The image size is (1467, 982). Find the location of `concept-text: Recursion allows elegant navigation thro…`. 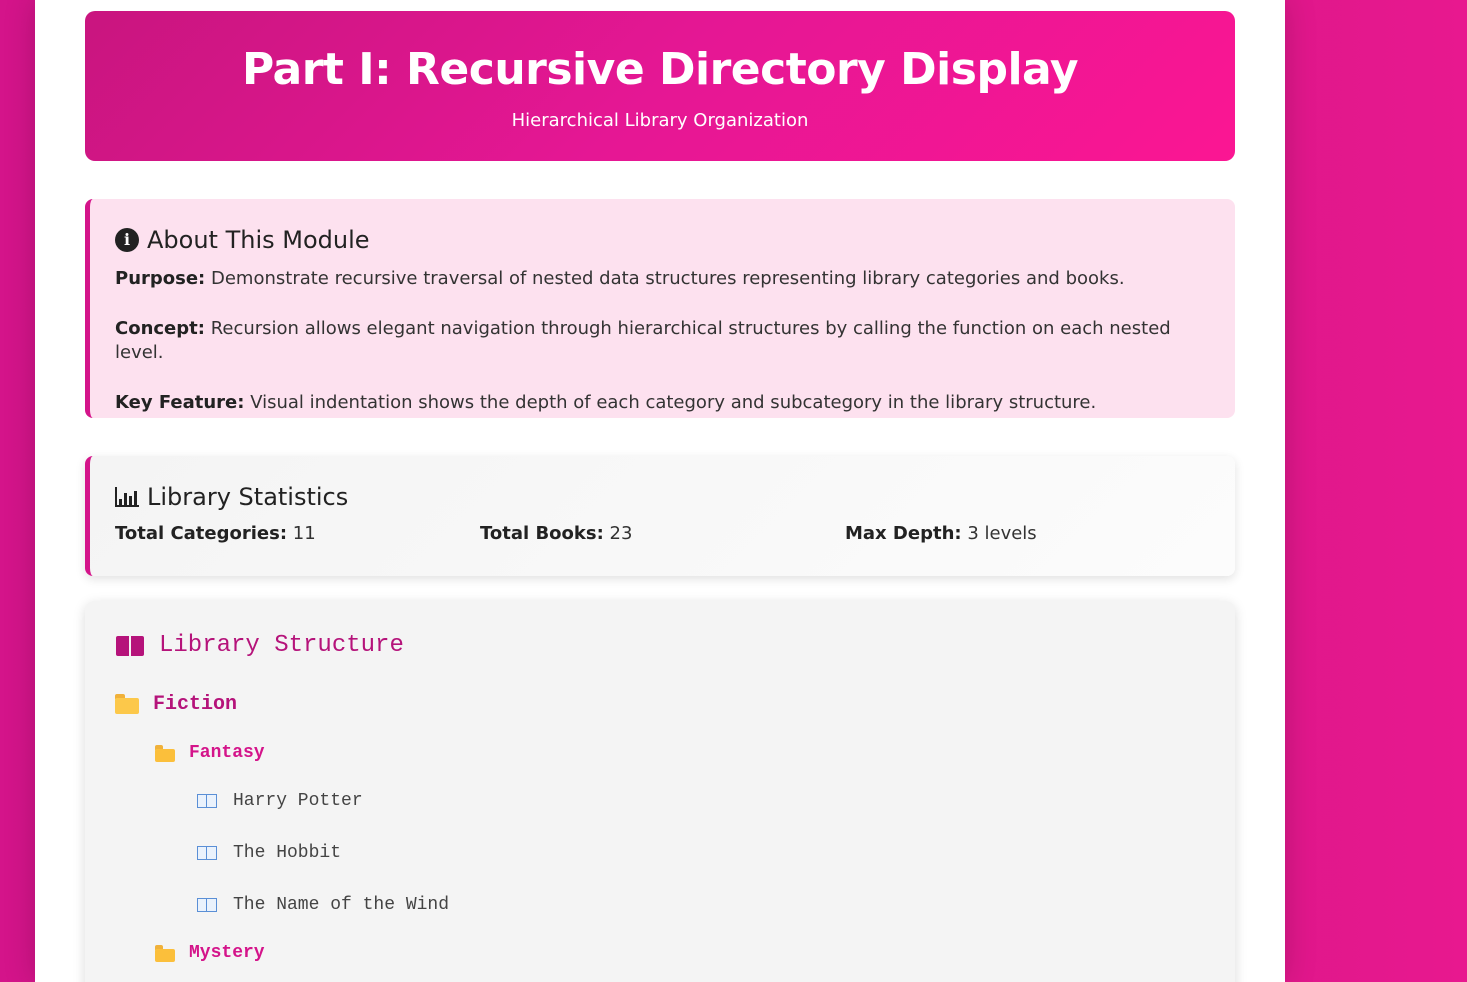

concept-text: Recursion allows elegant navigation thro… is located at coordinates (643, 340).